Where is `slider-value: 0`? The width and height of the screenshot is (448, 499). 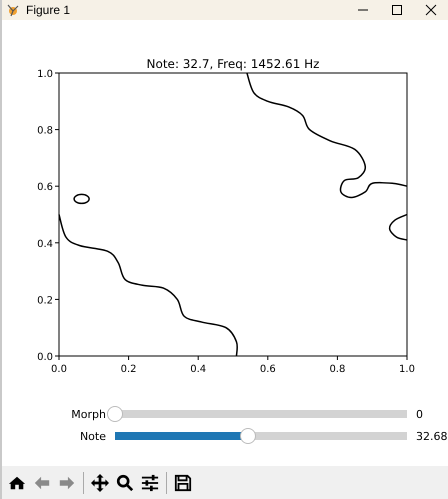
slider-value: 0 is located at coordinates (419, 414).